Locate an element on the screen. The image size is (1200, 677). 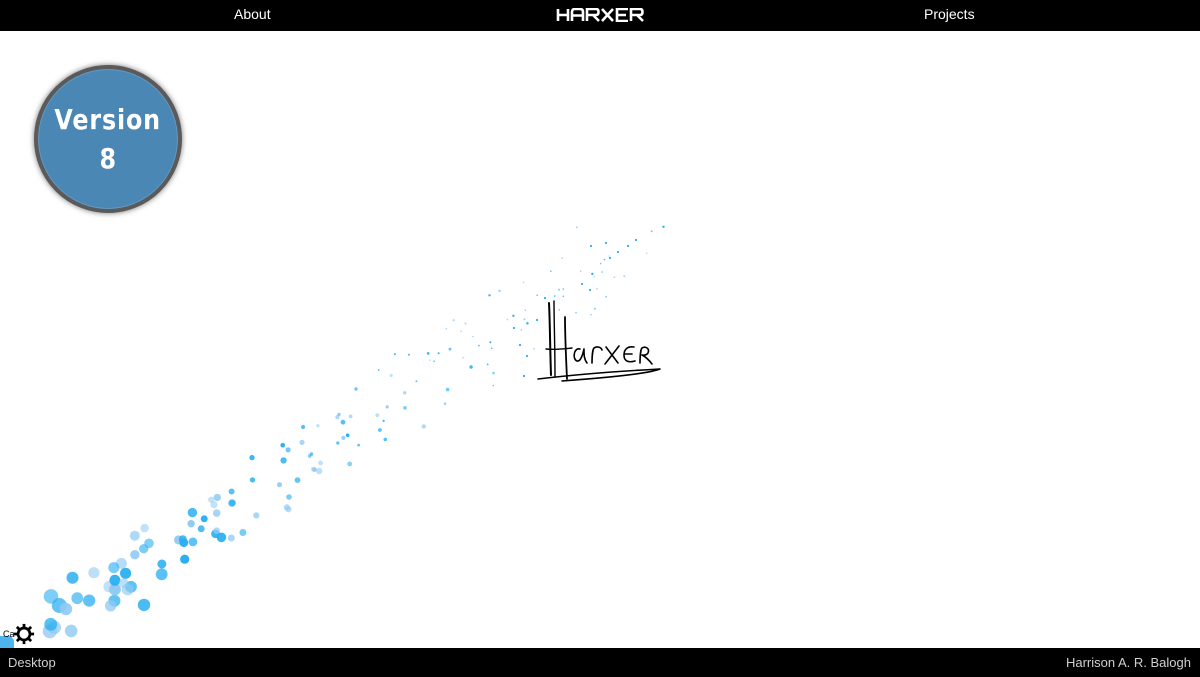
harxer-signature-logo is located at coordinates (599, 341).